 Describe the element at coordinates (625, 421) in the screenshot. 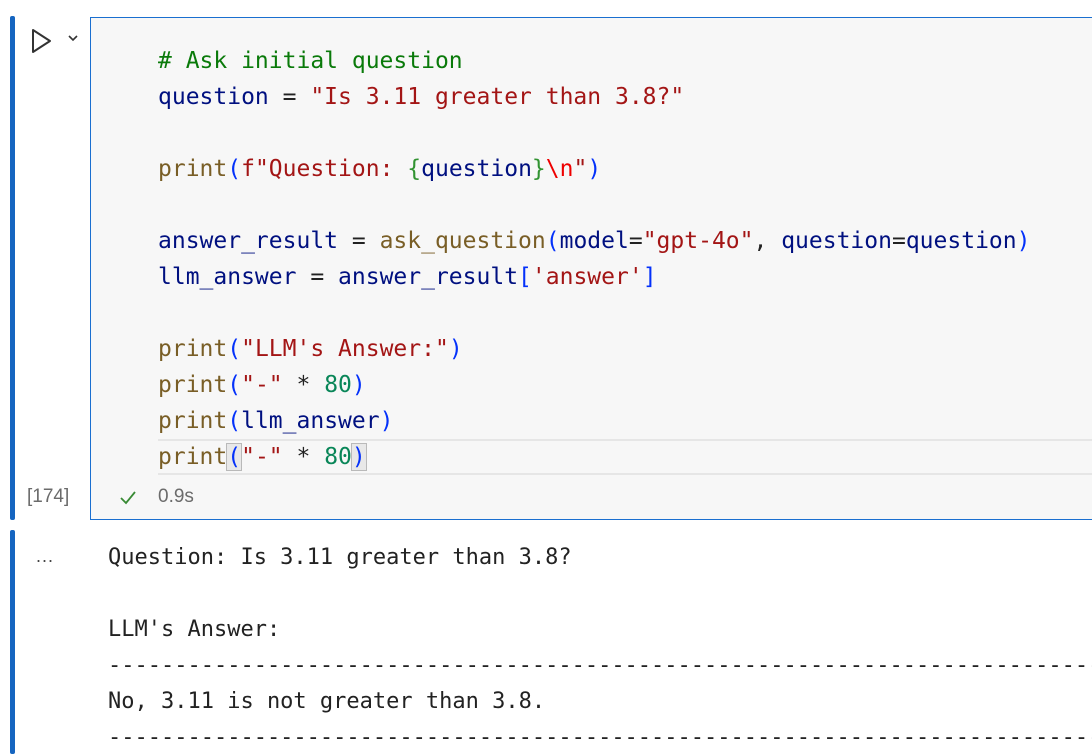

I see `code-line-11: print(llm_answer)` at that location.